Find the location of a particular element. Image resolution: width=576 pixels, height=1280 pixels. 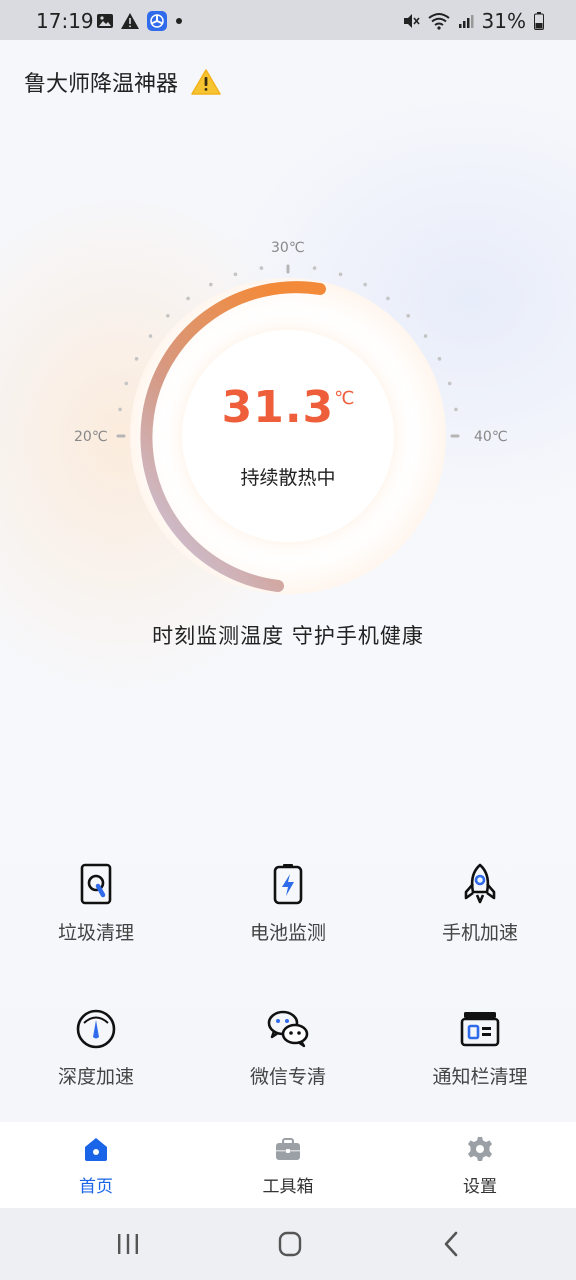

tool-label: 手机加速 is located at coordinates (479, 933).